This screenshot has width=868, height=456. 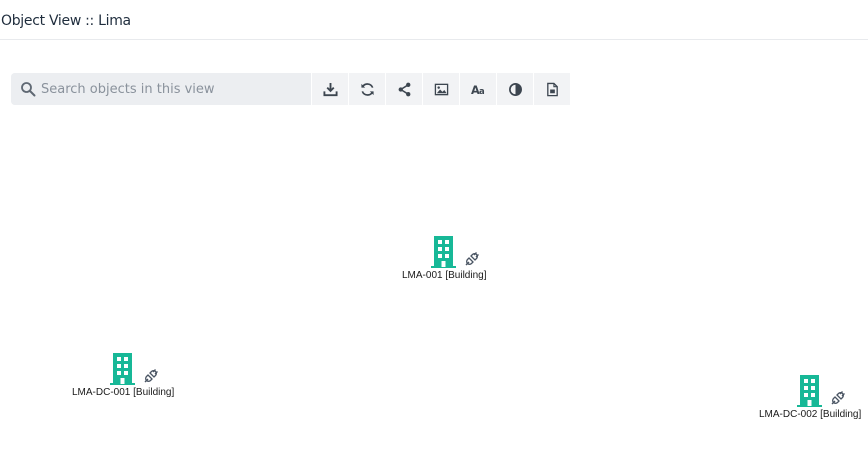 I want to click on font-size-icon: A a, so click(x=478, y=90).